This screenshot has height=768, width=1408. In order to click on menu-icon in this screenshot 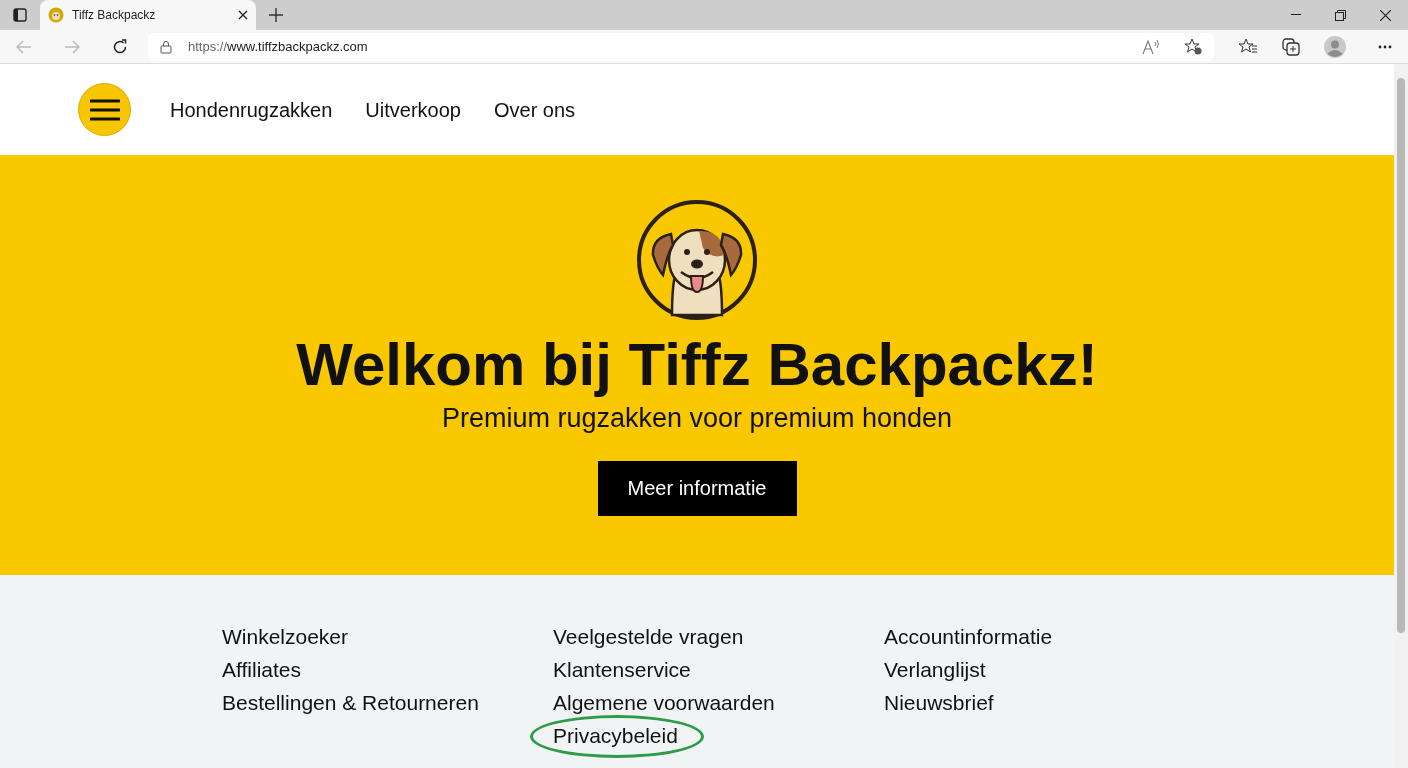, I will do `click(104, 109)`.